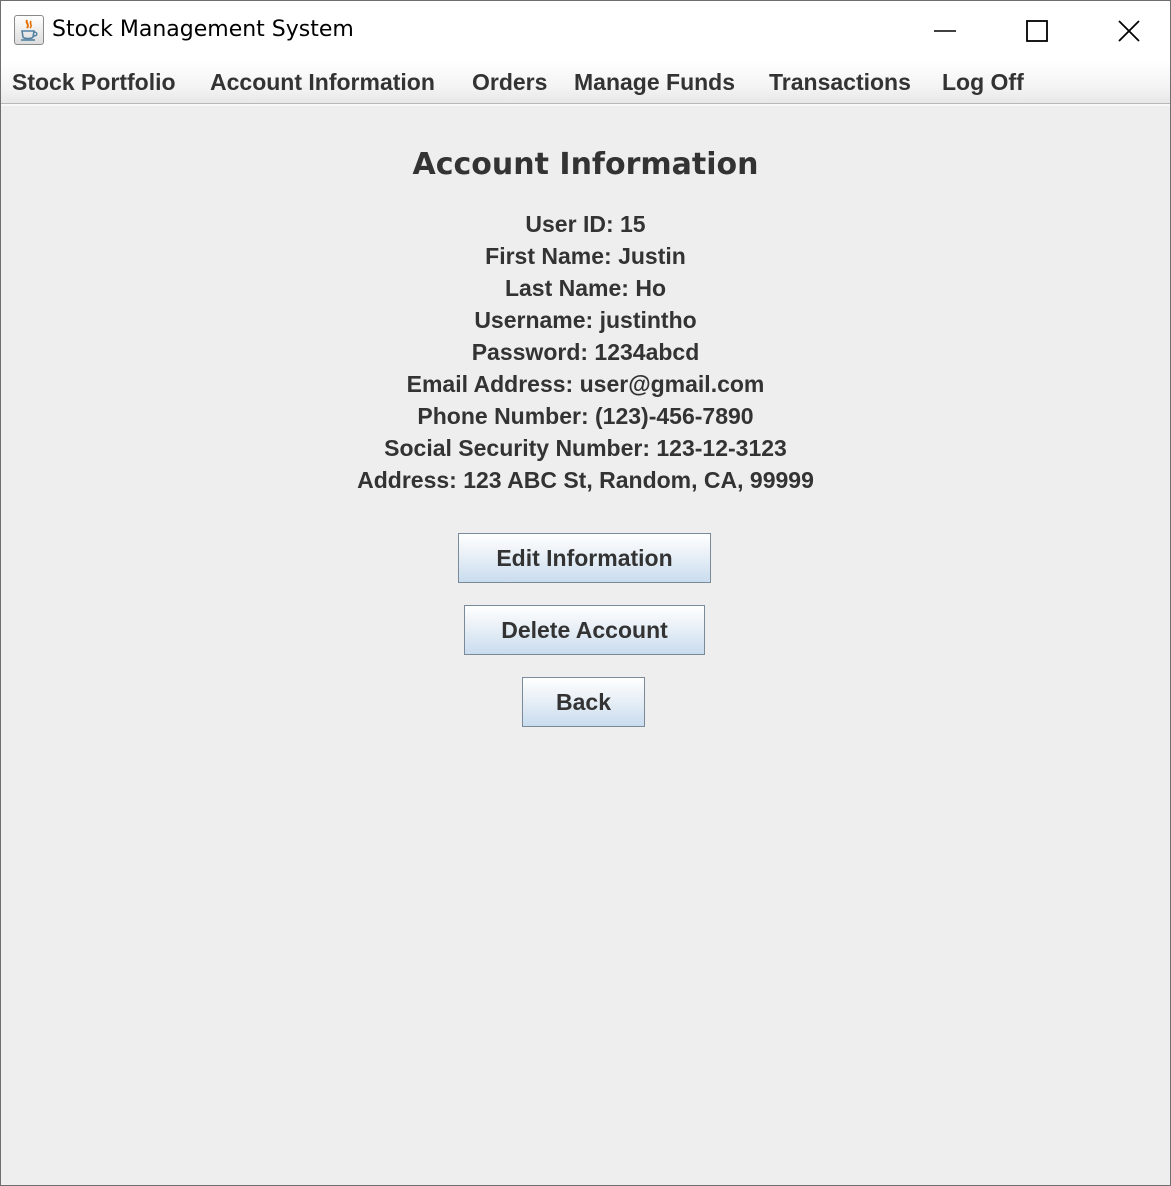 This screenshot has width=1171, height=1186. I want to click on menu-log-off: Log Off, so click(983, 82).